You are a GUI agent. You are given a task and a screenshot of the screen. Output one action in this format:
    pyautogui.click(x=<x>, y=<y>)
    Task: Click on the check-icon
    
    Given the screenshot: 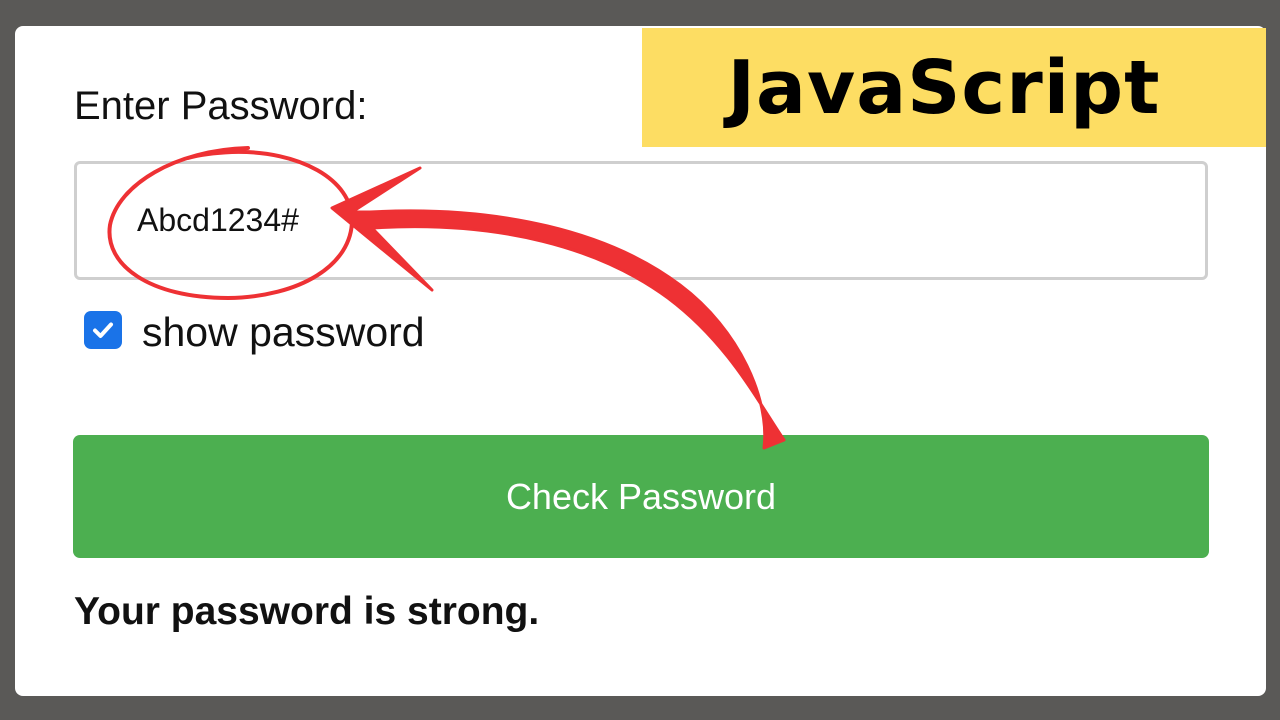 What is the action you would take?
    pyautogui.click(x=103, y=330)
    